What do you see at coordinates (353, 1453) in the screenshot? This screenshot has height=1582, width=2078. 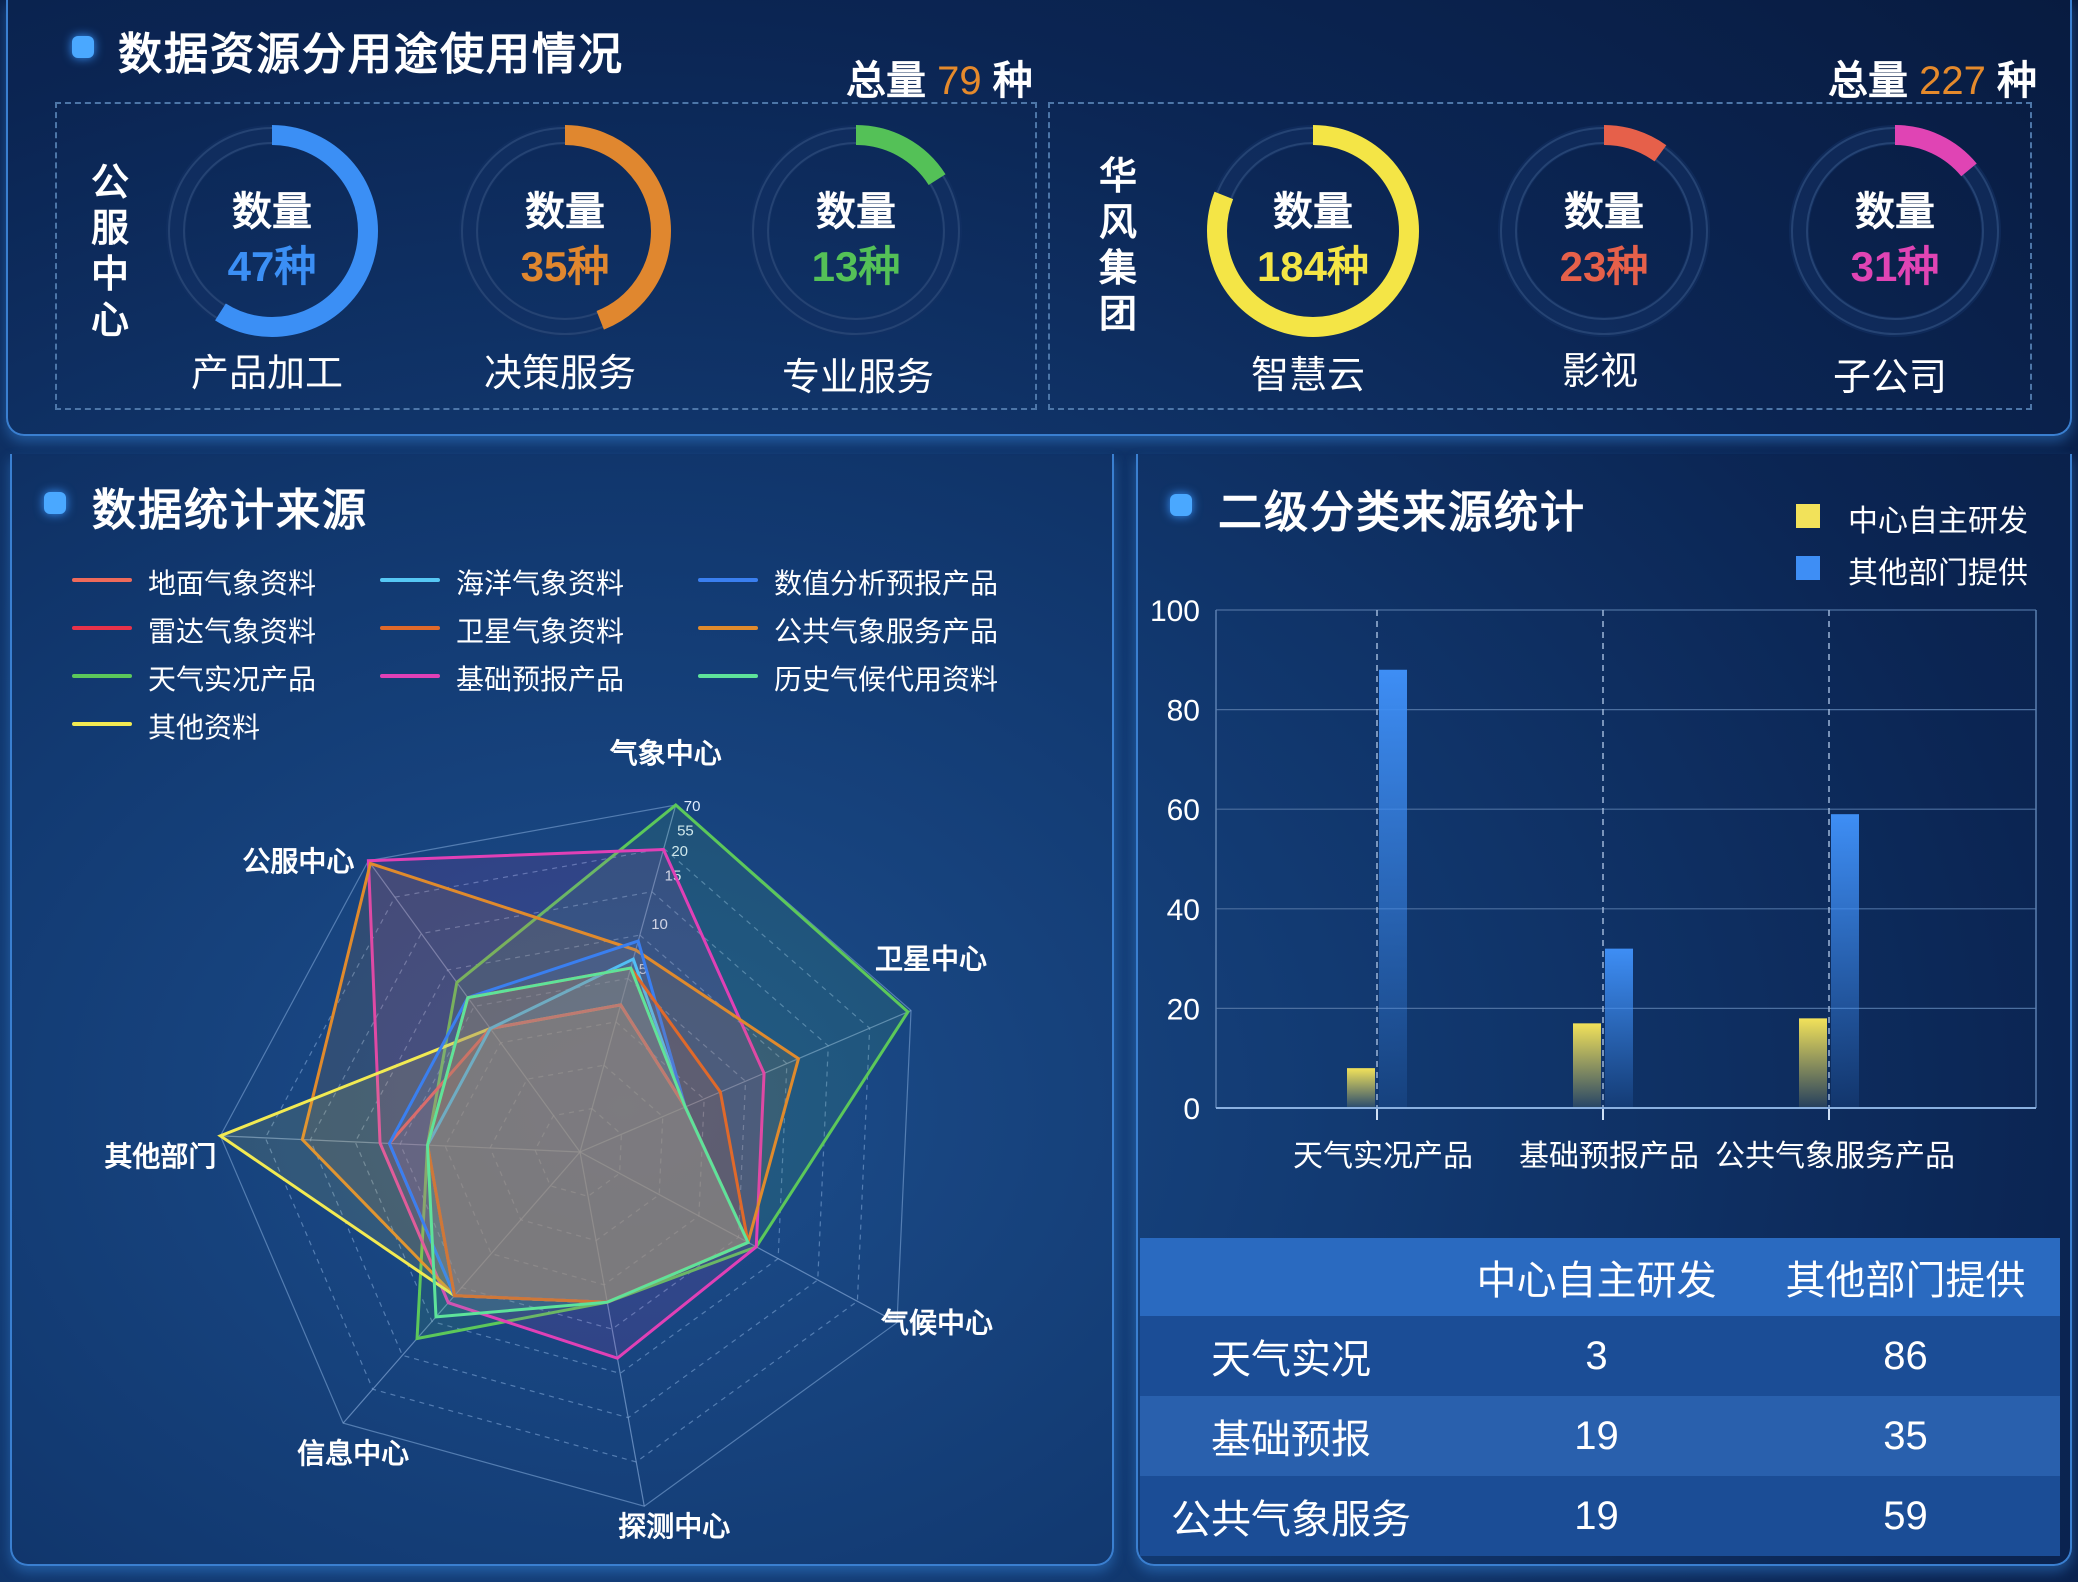 I see `radar-axis-label: 信息中心` at bounding box center [353, 1453].